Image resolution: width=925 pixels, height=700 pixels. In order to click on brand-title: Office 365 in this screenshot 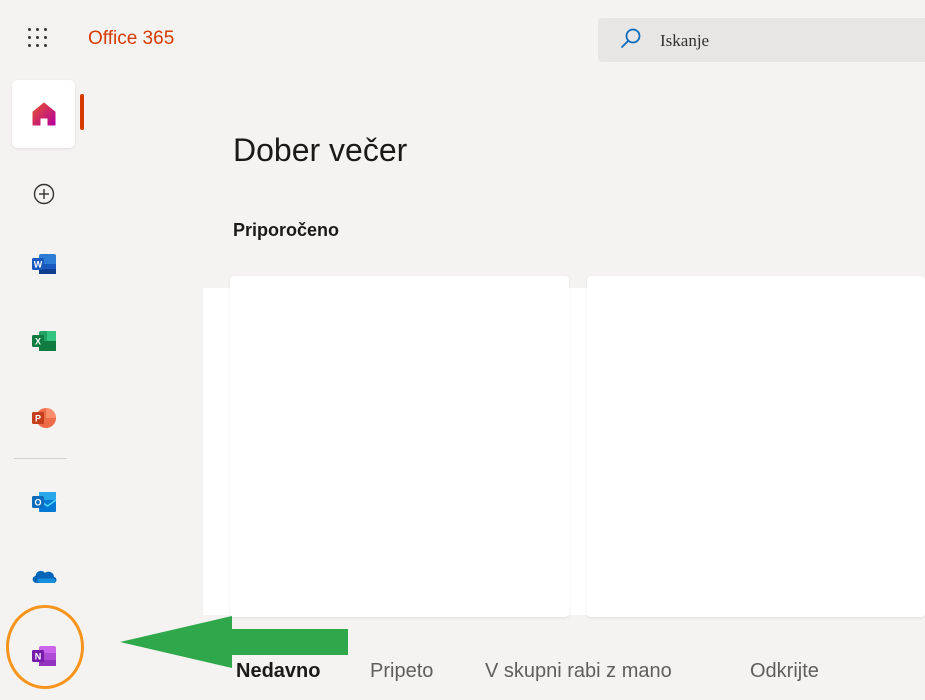, I will do `click(131, 39)`.